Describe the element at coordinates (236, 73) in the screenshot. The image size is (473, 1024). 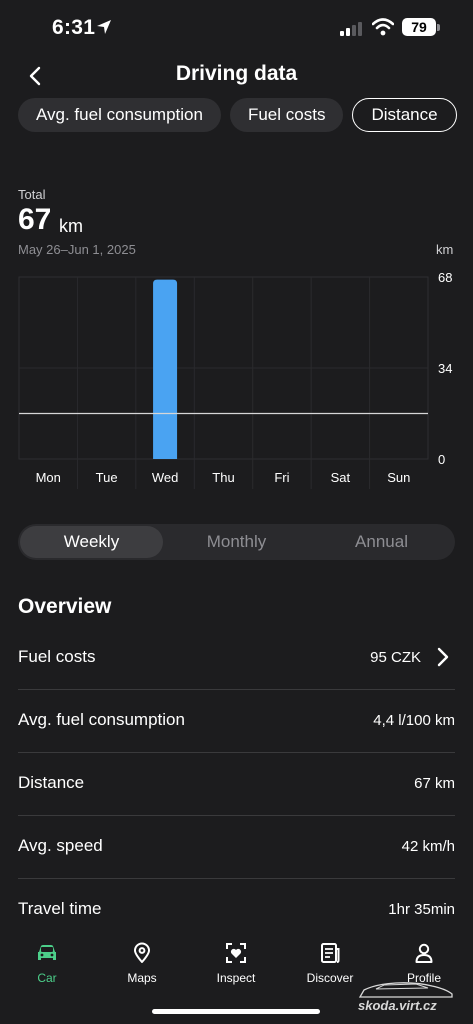
I see `page-title: Driving data` at that location.